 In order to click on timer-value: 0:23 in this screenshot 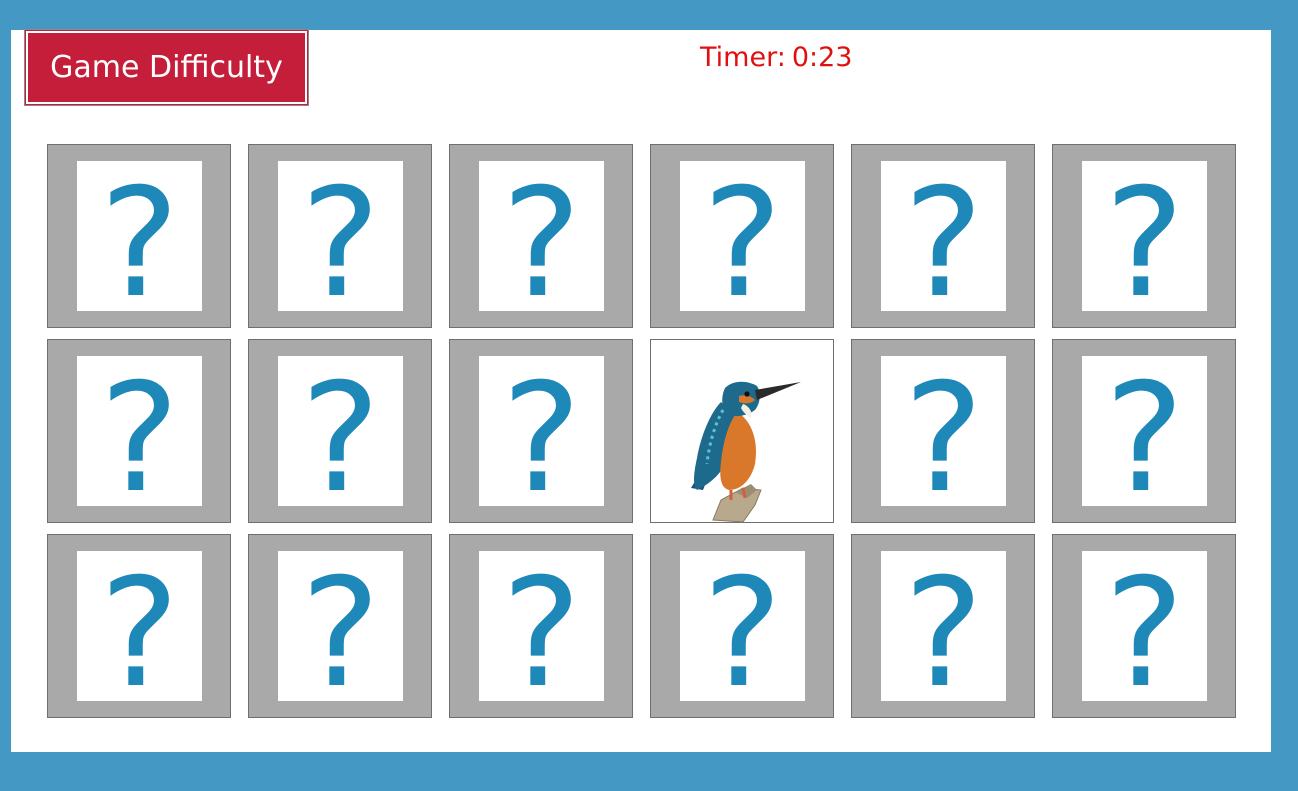, I will do `click(822, 57)`.